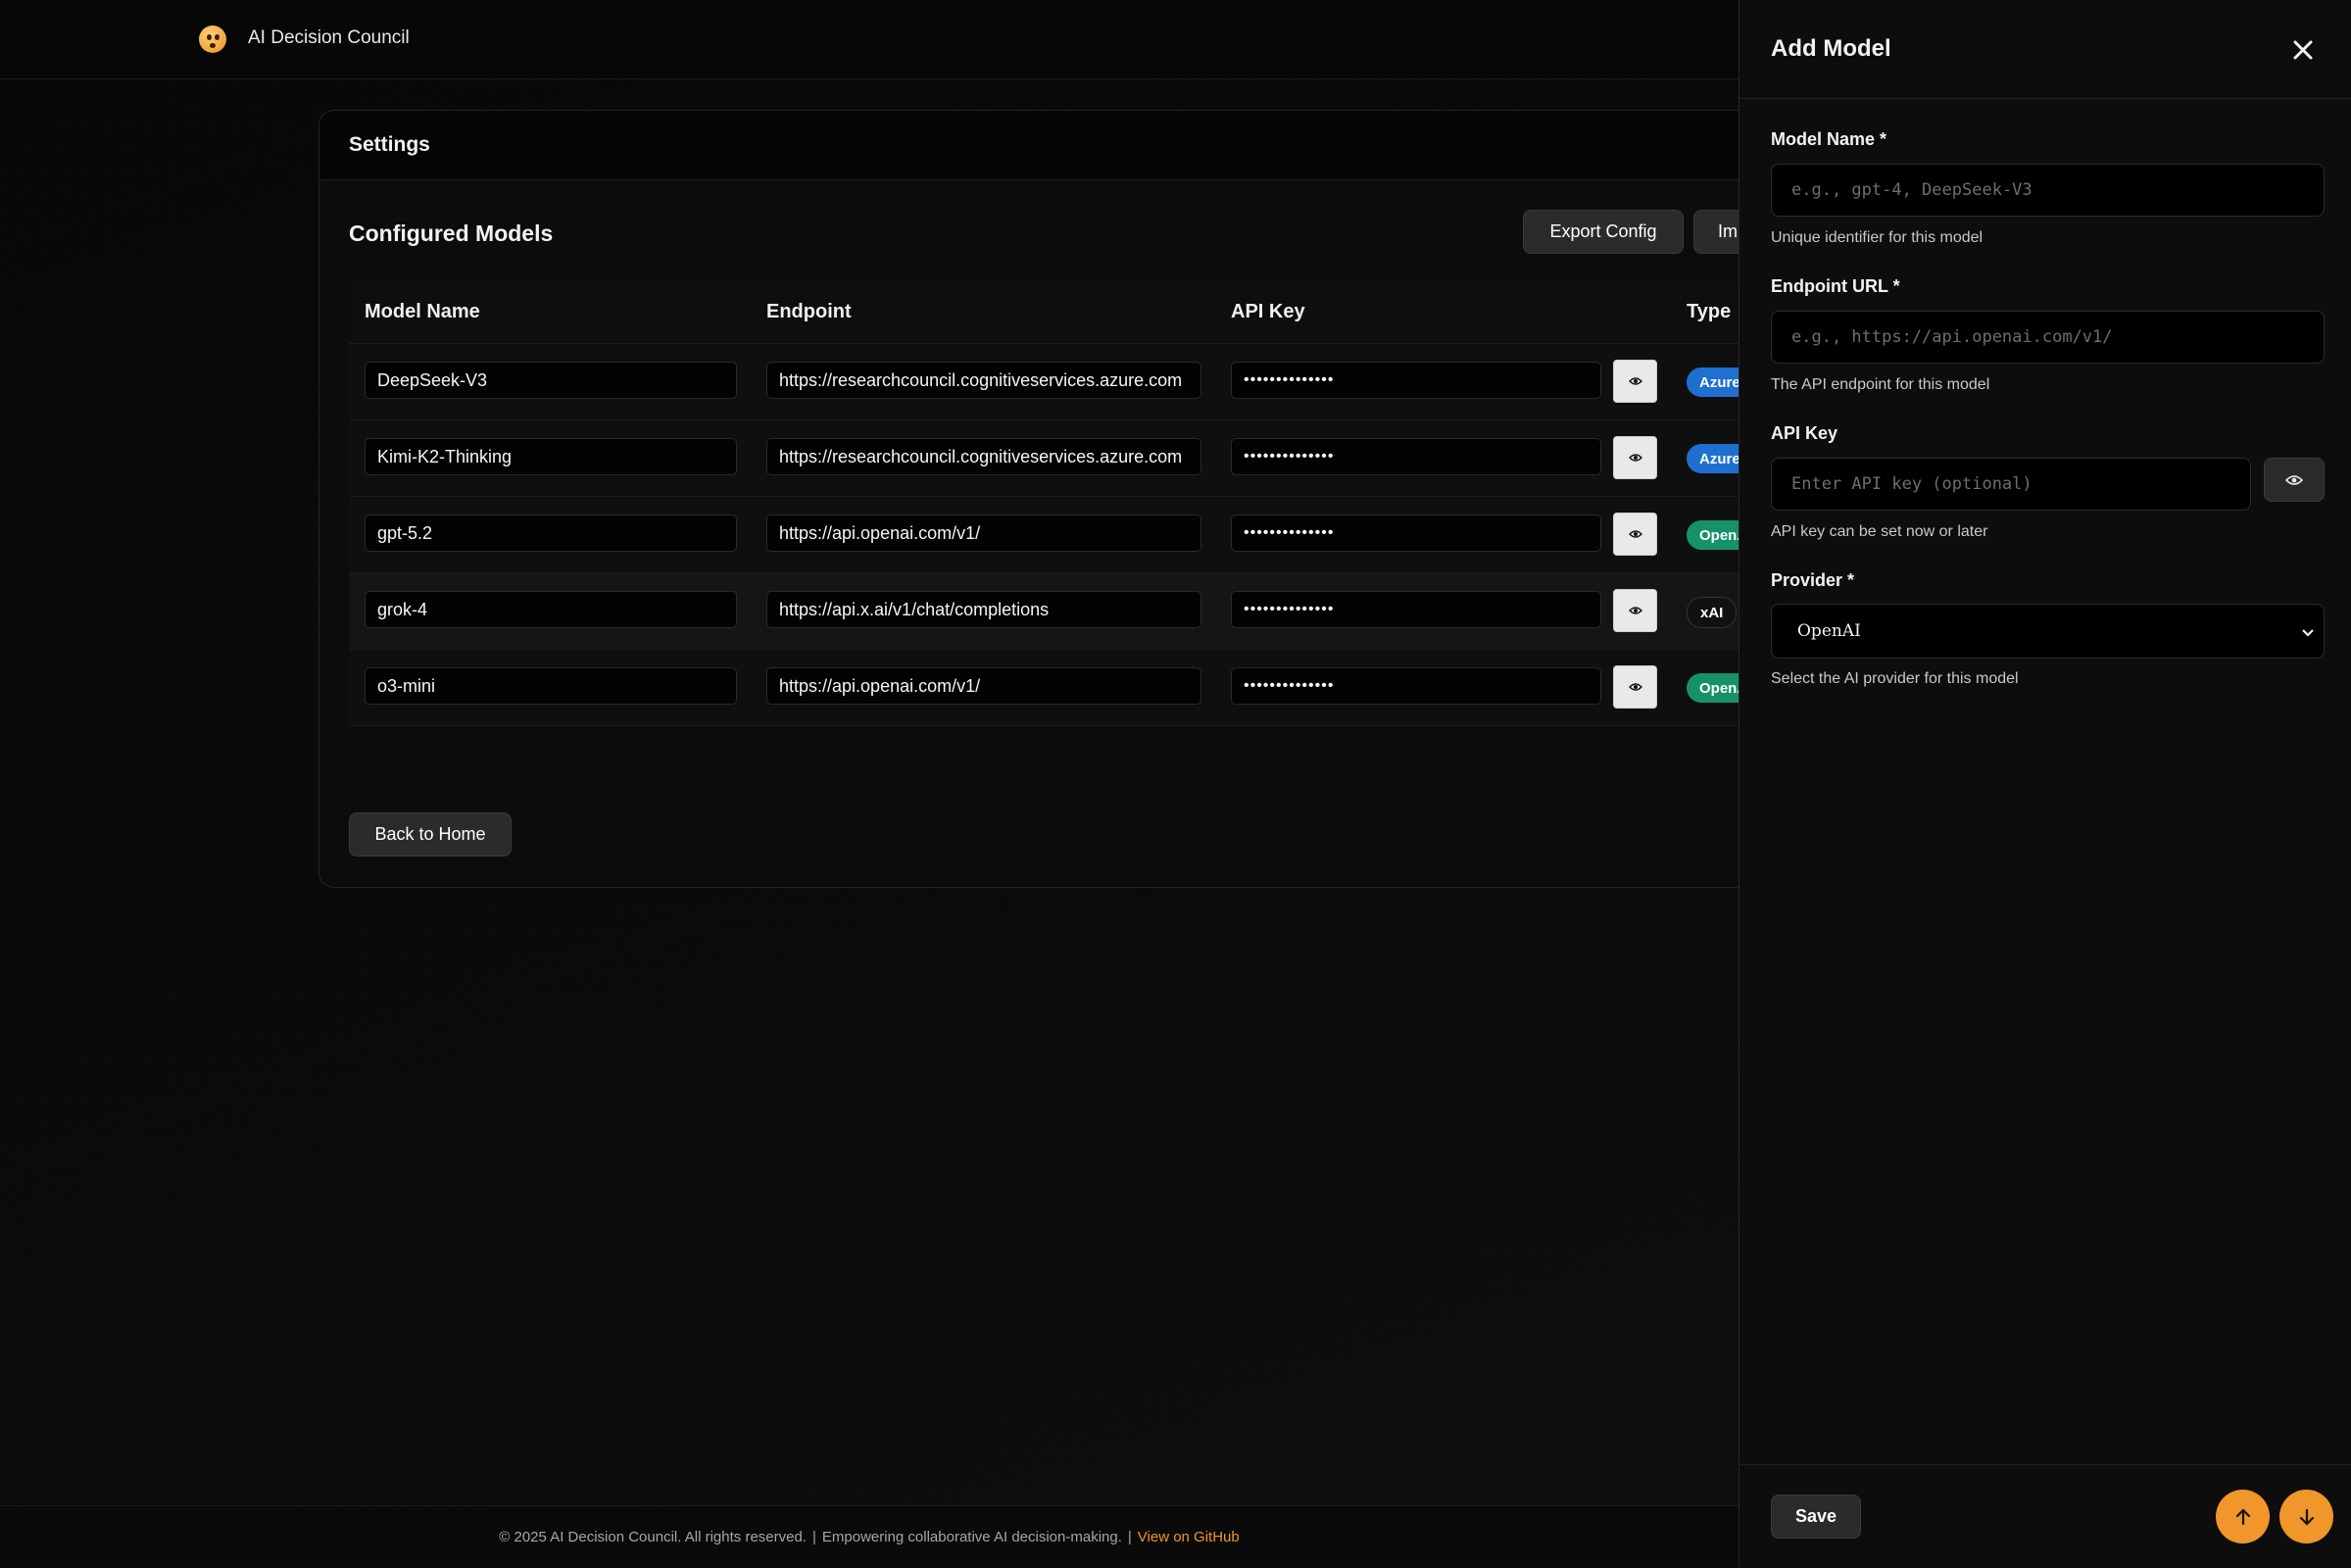  What do you see at coordinates (1710, 311) in the screenshot?
I see `column-header-type: Type` at bounding box center [1710, 311].